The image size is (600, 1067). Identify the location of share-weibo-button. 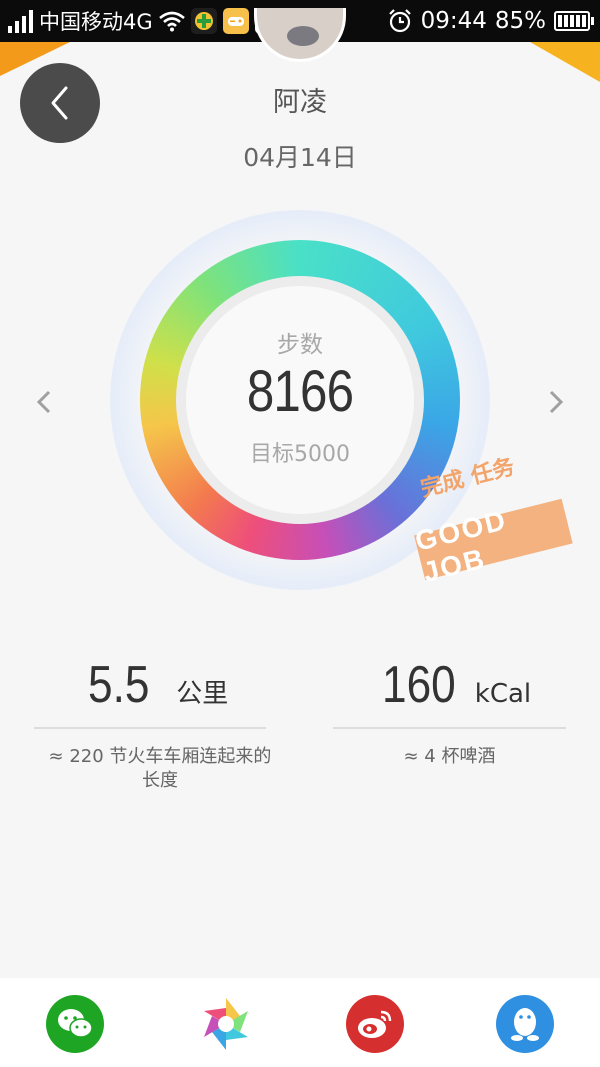
(375, 1024).